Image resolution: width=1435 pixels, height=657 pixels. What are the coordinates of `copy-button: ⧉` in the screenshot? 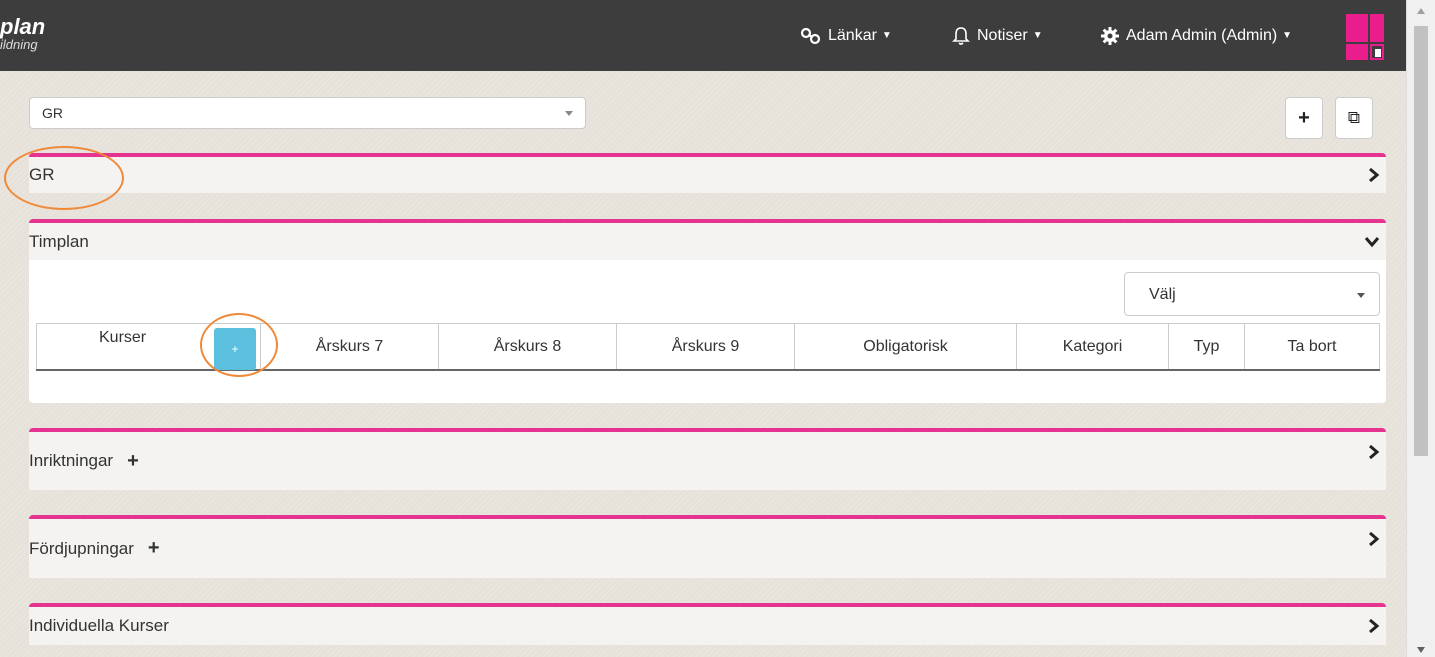 It's located at (1354, 118).